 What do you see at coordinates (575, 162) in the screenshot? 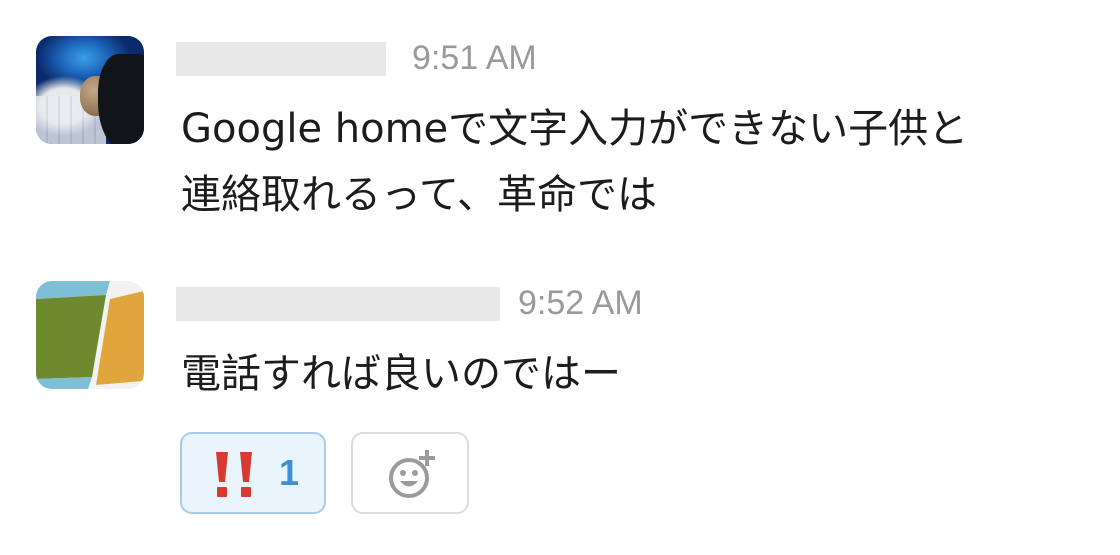
I see `message-text: Google homeで文字入力ができない子供と 連絡取れるって、革命では` at bounding box center [575, 162].